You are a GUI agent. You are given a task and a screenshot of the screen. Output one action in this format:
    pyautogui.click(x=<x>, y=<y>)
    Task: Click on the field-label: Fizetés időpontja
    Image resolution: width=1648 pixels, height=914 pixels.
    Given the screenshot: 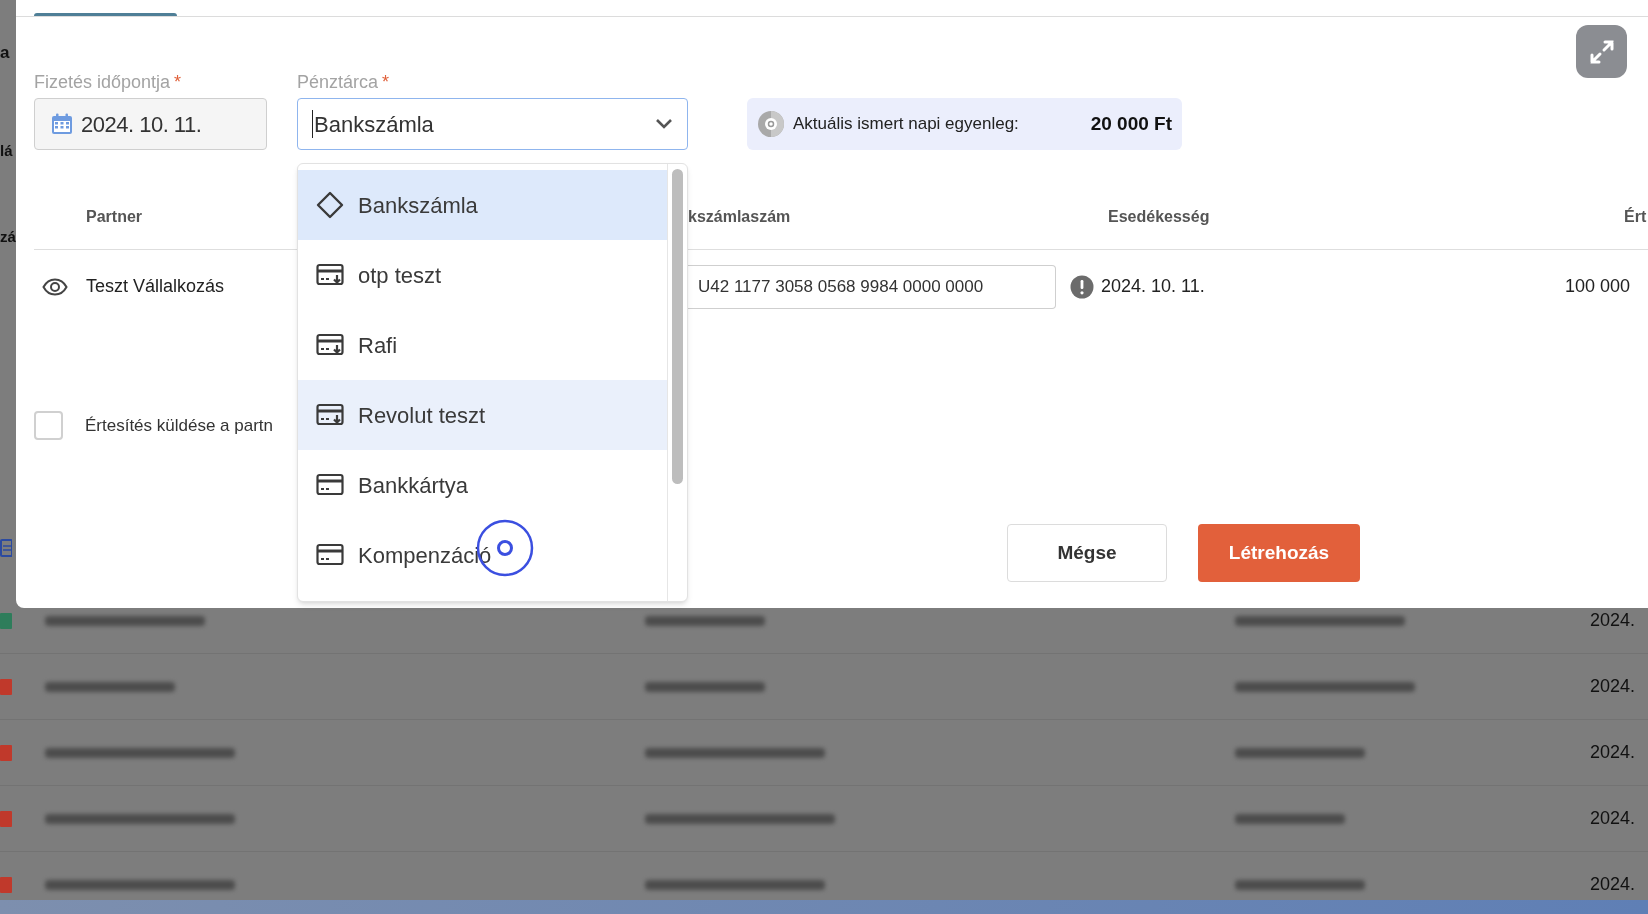 What is the action you would take?
    pyautogui.click(x=102, y=82)
    